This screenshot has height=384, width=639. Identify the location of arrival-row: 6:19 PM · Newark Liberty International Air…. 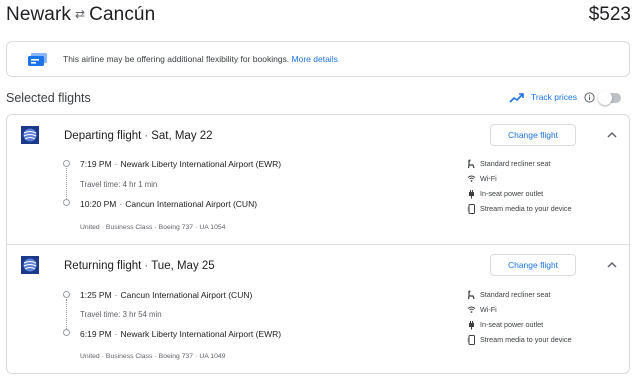
(181, 334).